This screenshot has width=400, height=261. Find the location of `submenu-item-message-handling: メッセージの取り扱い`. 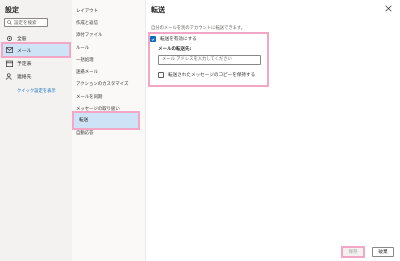

submenu-item-message-handling: メッセージの取り扱い is located at coordinates (98, 109).